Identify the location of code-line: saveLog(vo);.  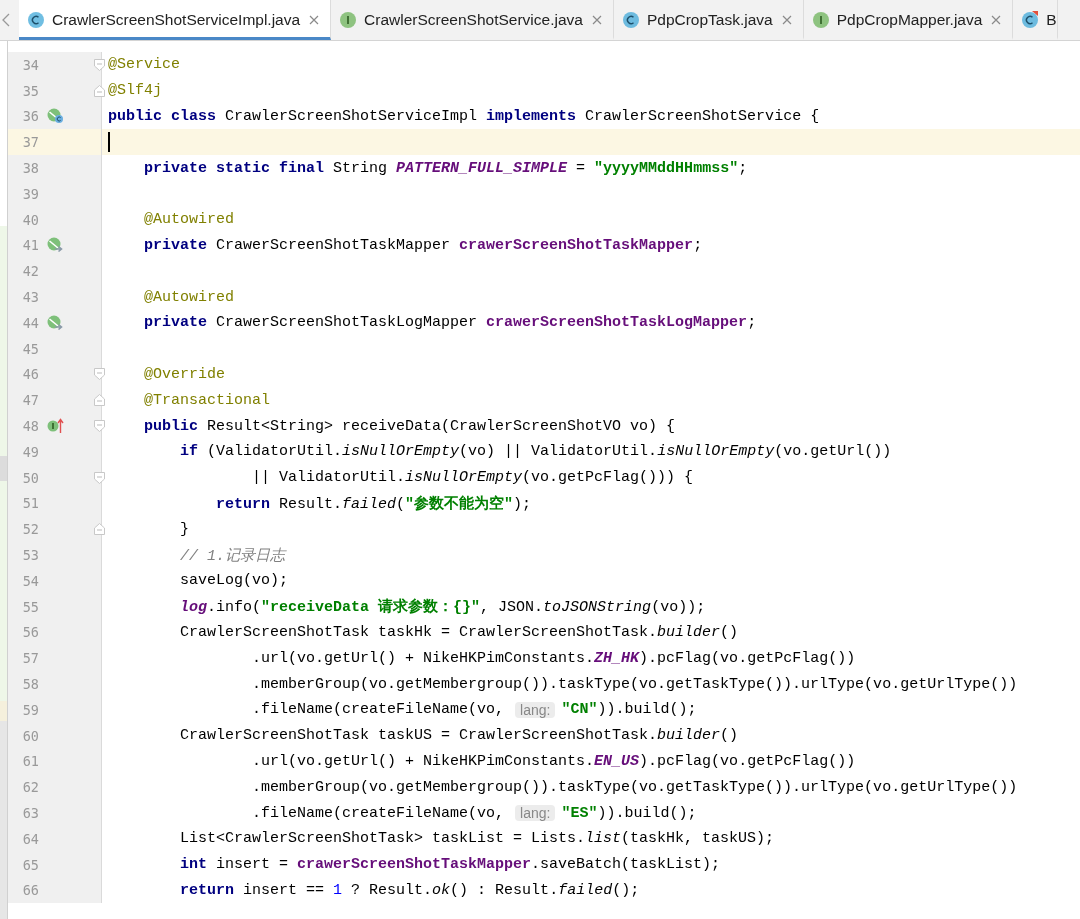
(234, 581).